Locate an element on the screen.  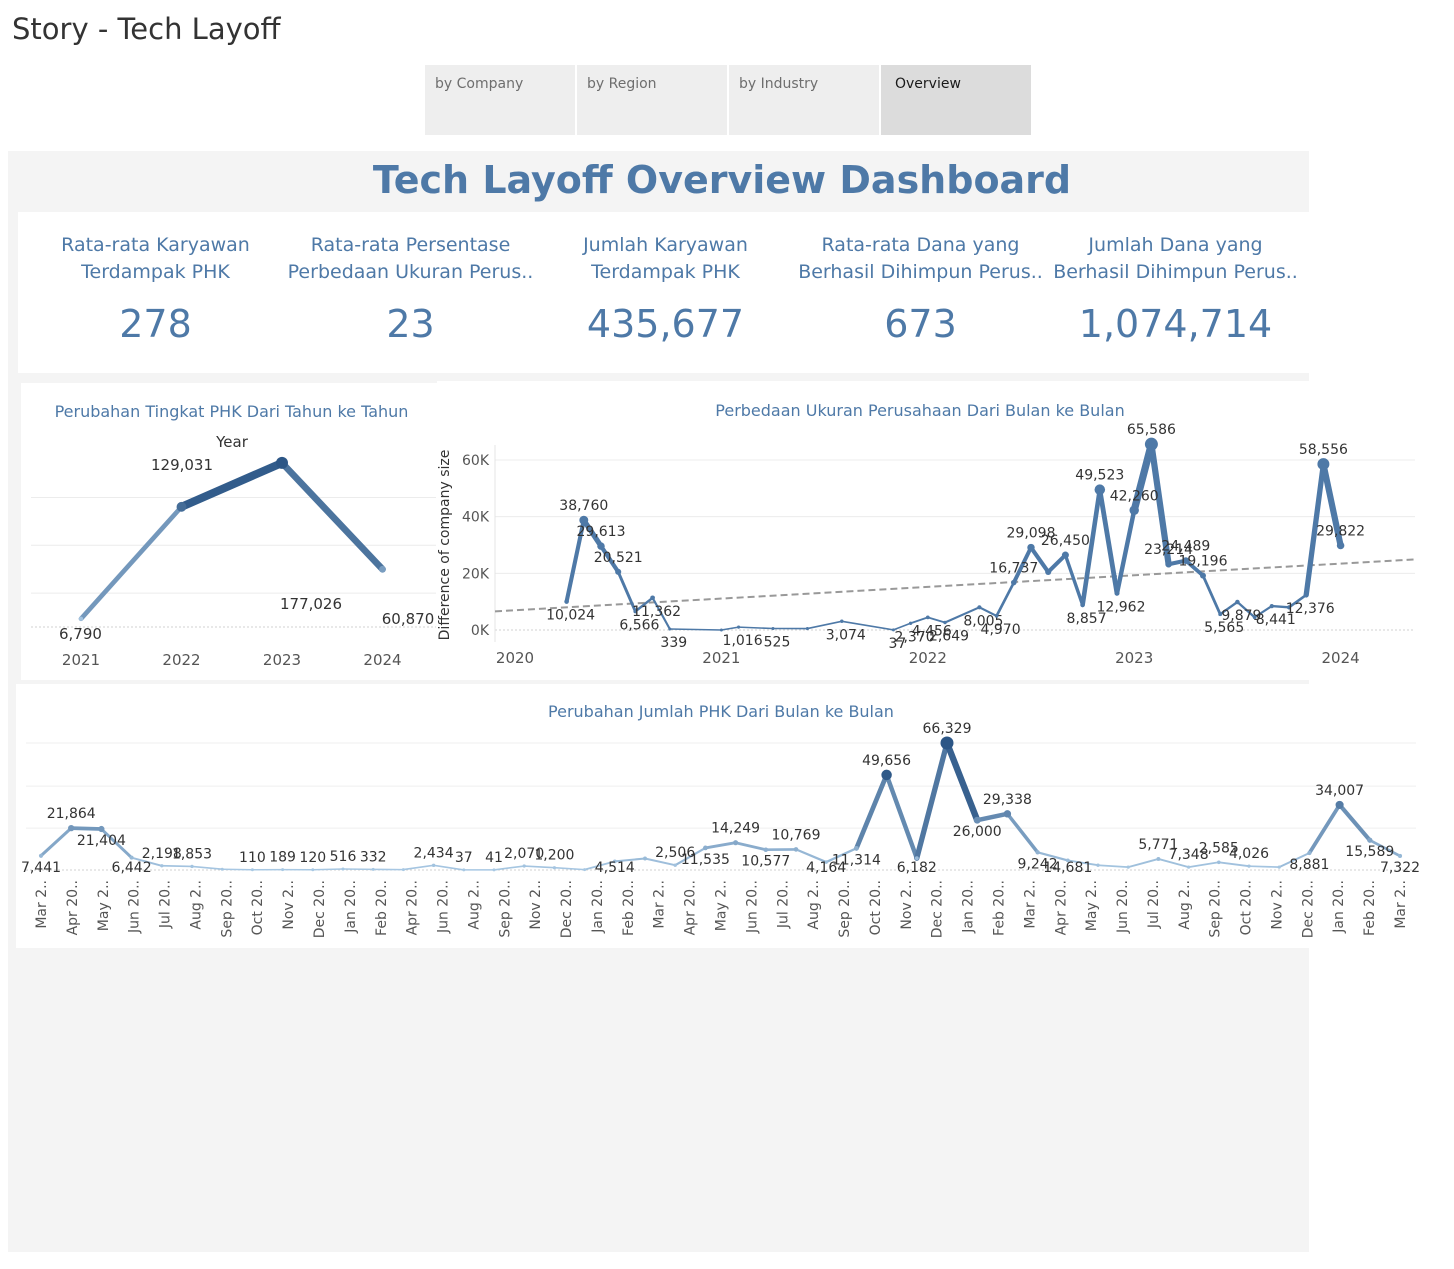
kpi-value: 23 is located at coordinates (410, 324).